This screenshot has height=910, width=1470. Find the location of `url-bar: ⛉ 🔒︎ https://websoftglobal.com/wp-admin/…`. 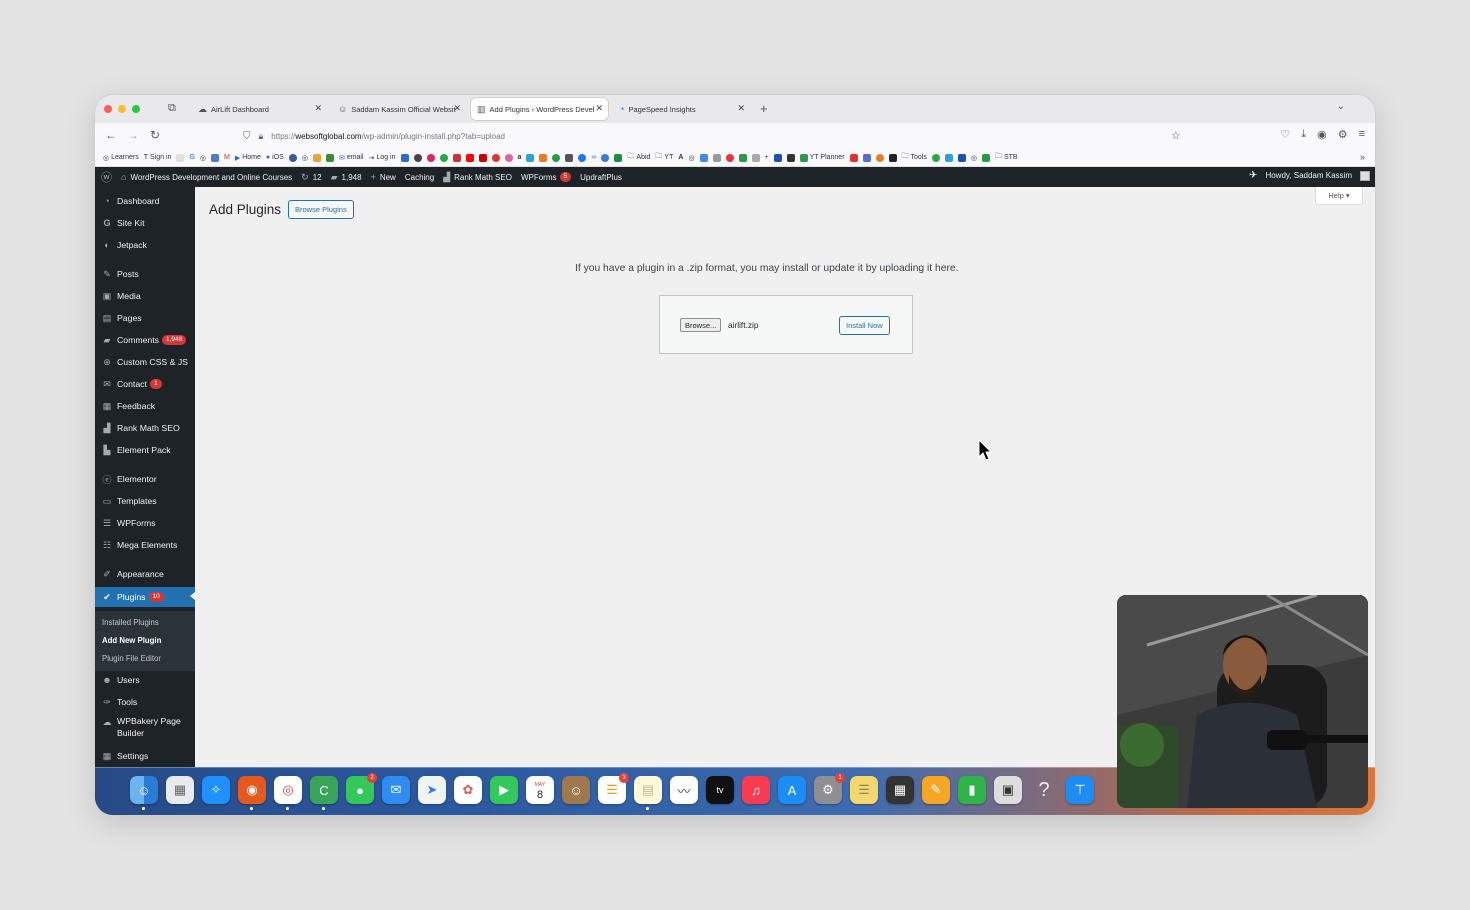

url-bar: ⛉ 🔒︎ https://websoftglobal.com/wp-admin/… is located at coordinates (718, 136).